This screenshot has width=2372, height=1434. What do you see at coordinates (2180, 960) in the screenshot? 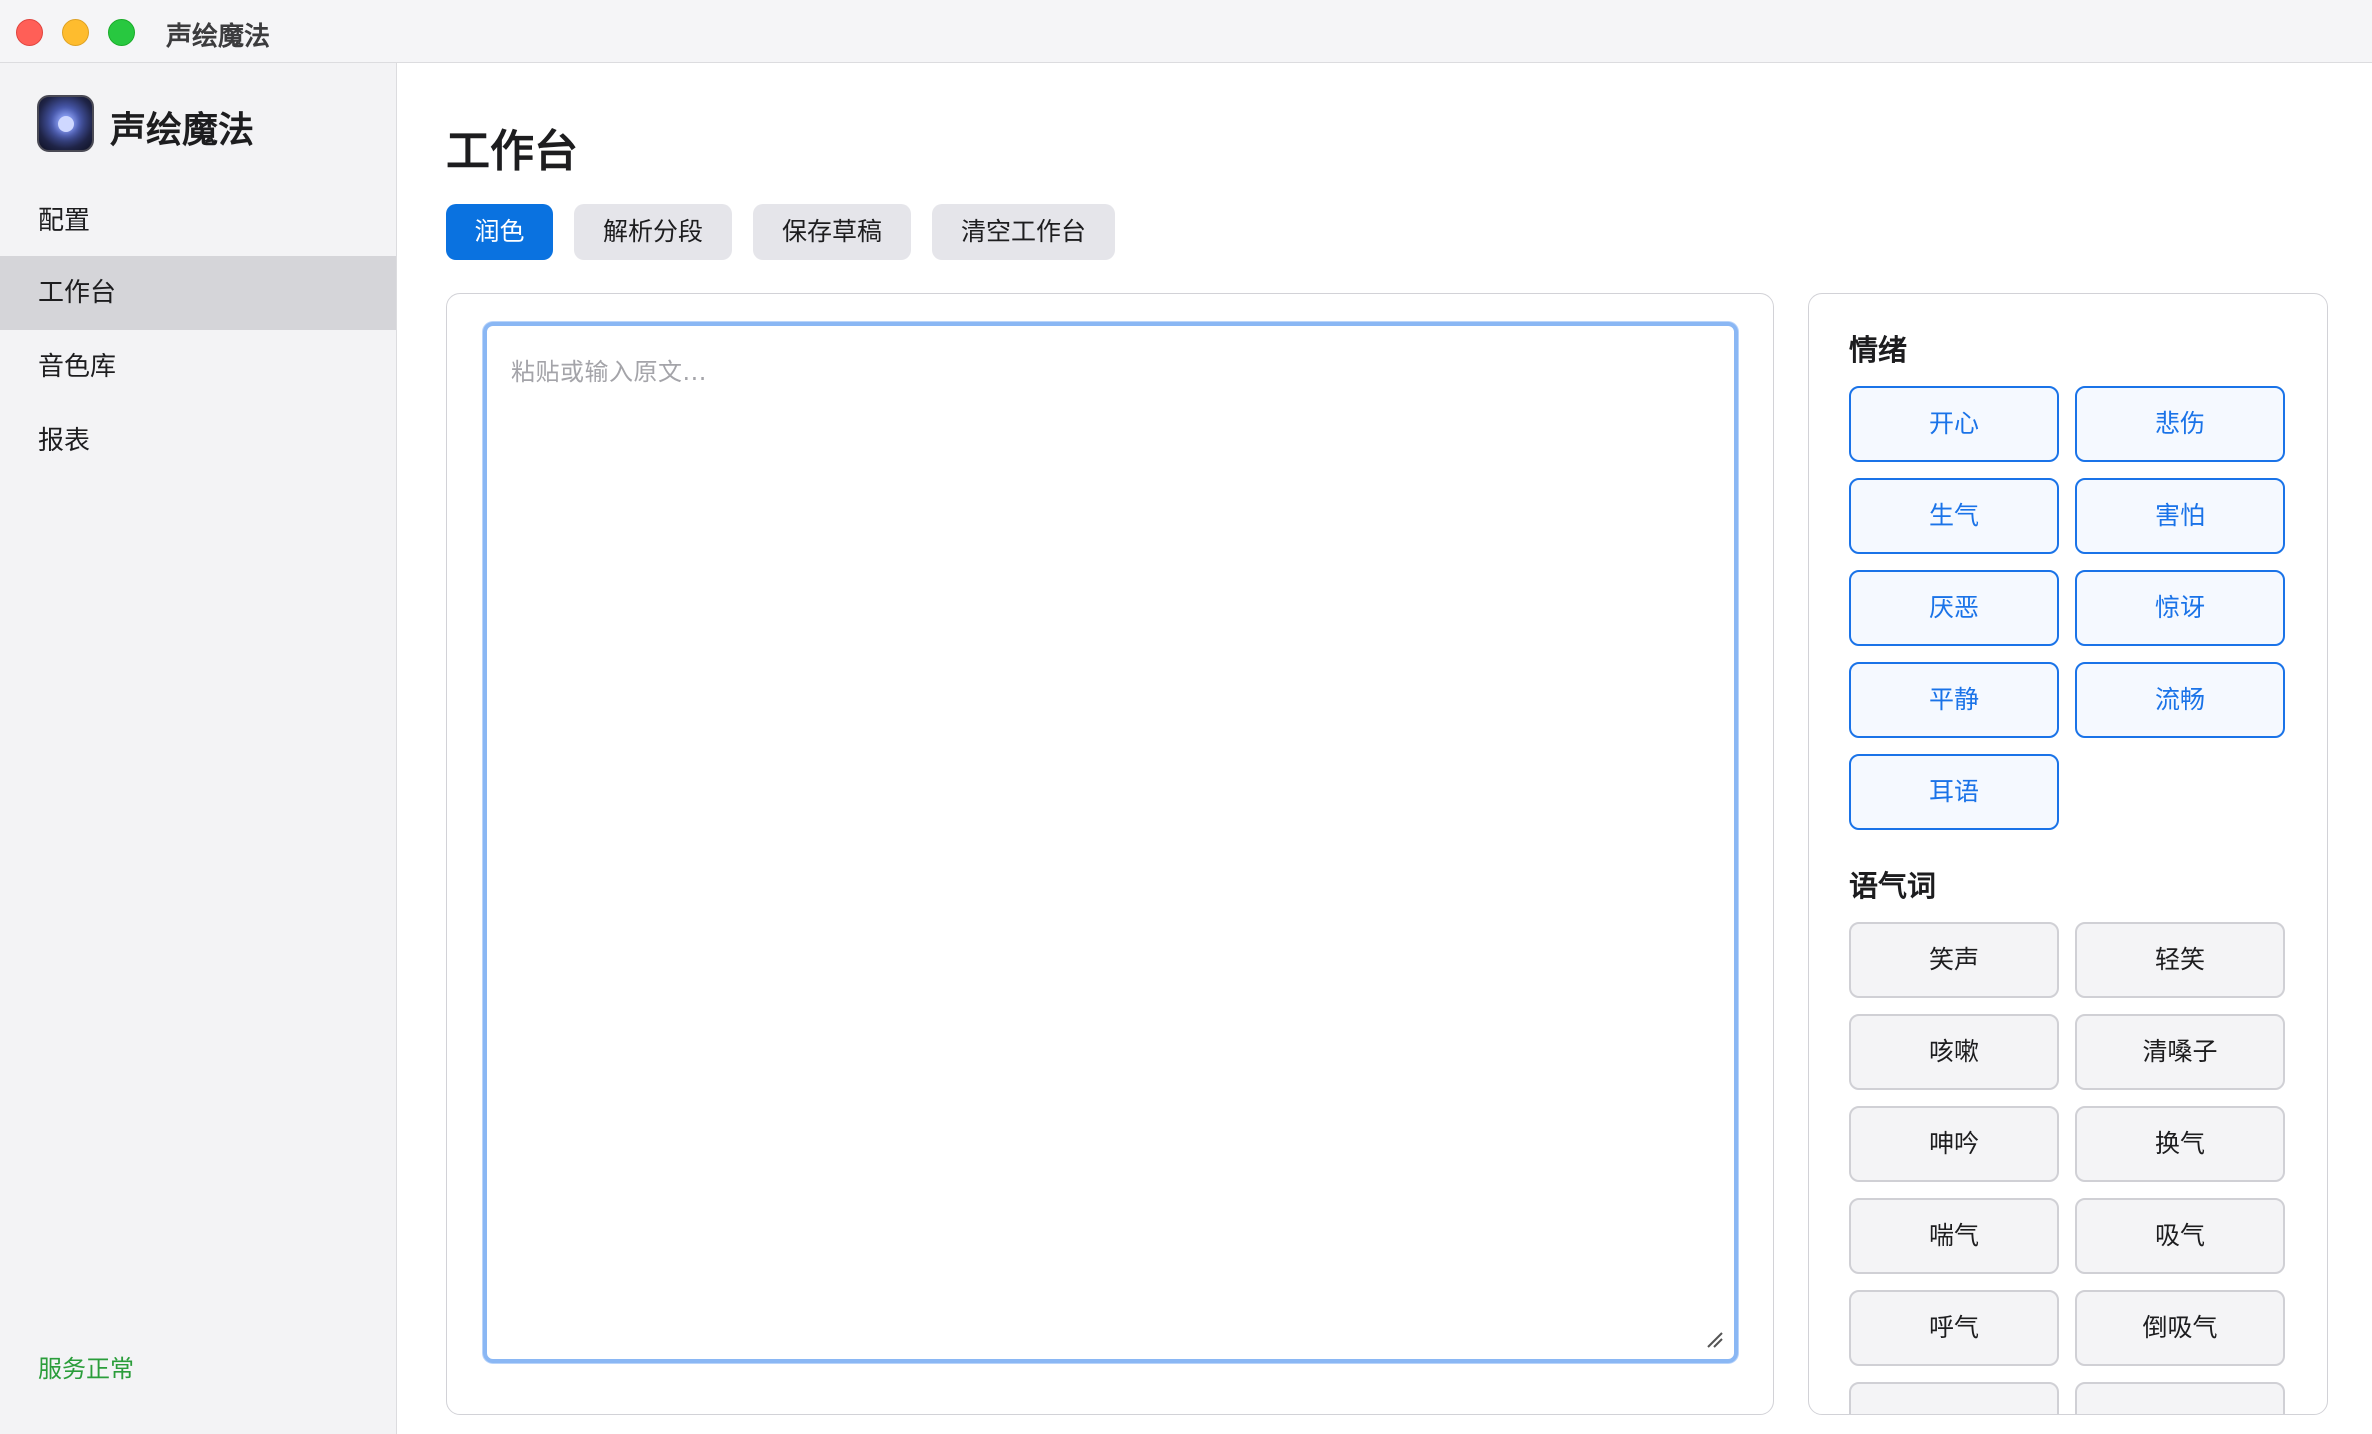
I see `tone-chip: 轻笑` at bounding box center [2180, 960].